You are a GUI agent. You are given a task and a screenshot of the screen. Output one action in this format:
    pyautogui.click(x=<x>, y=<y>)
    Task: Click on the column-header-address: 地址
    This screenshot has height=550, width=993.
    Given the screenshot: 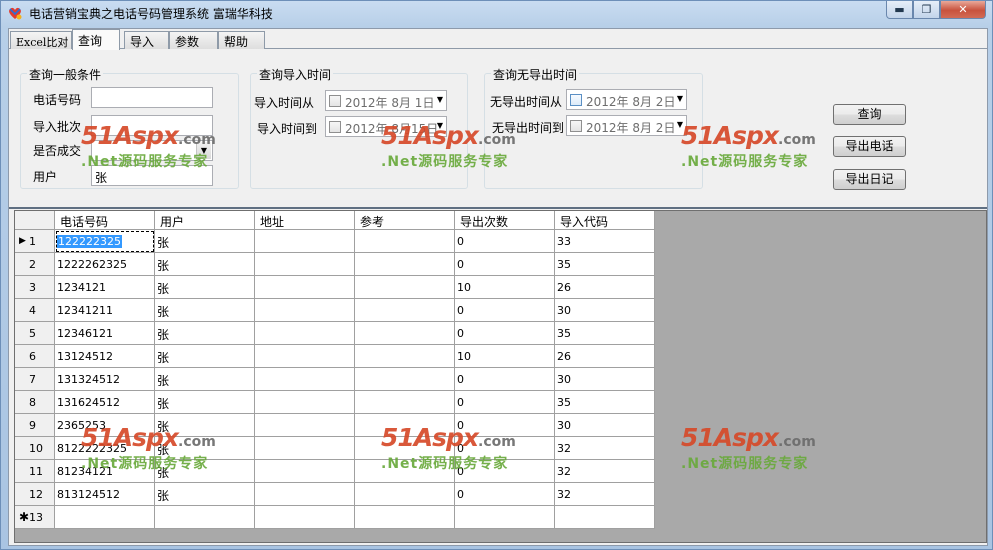 What is the action you would take?
    pyautogui.click(x=305, y=220)
    